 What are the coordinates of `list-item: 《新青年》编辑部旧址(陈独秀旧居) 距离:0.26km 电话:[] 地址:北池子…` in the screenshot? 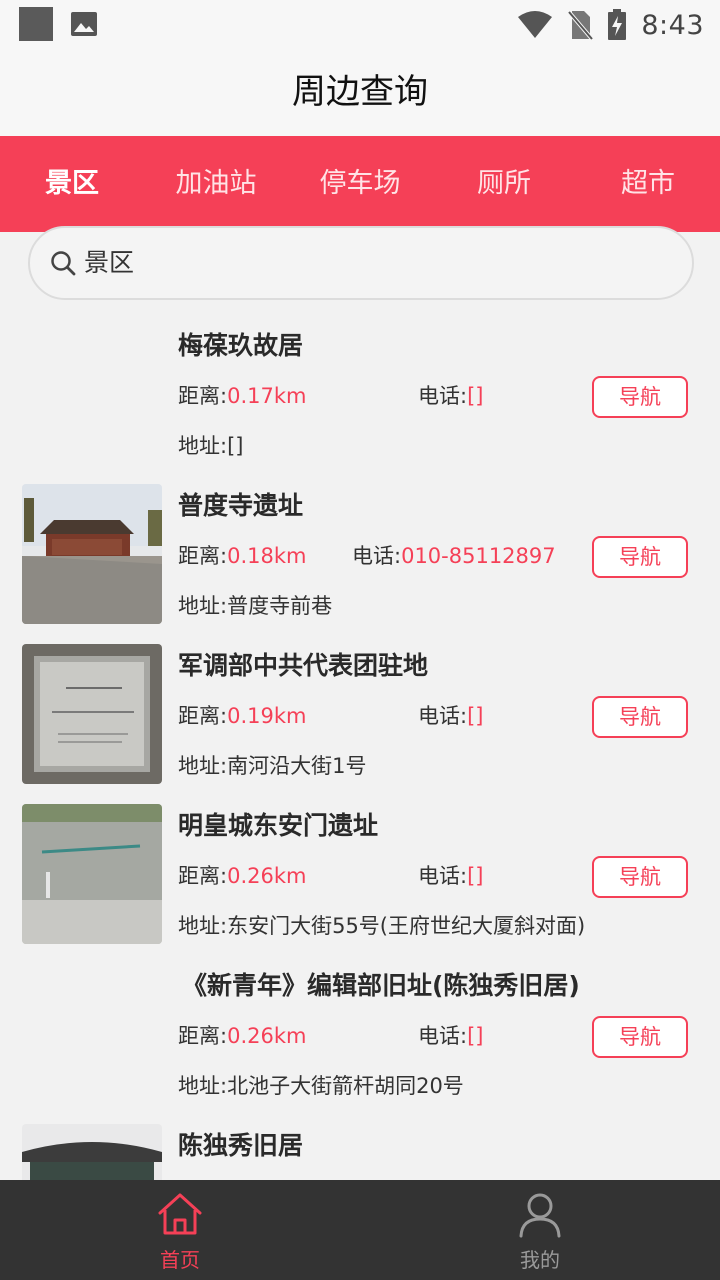 It's located at (360, 1040).